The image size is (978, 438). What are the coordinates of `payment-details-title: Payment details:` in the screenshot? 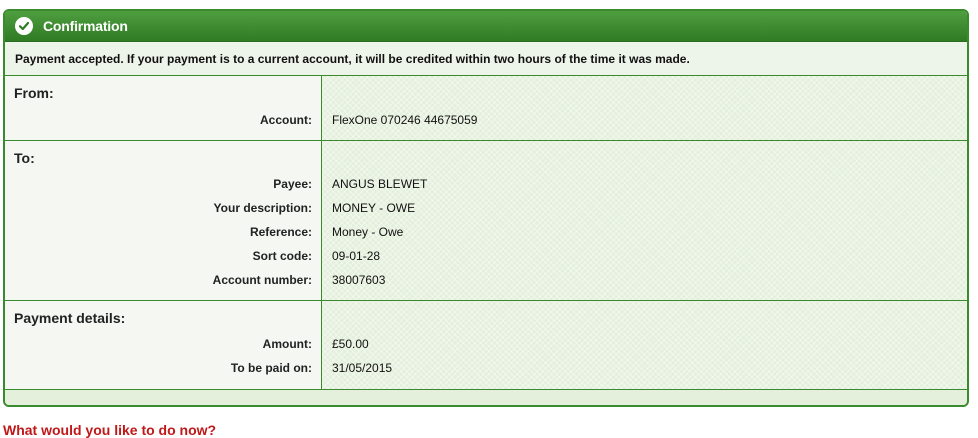 It's located at (70, 318).